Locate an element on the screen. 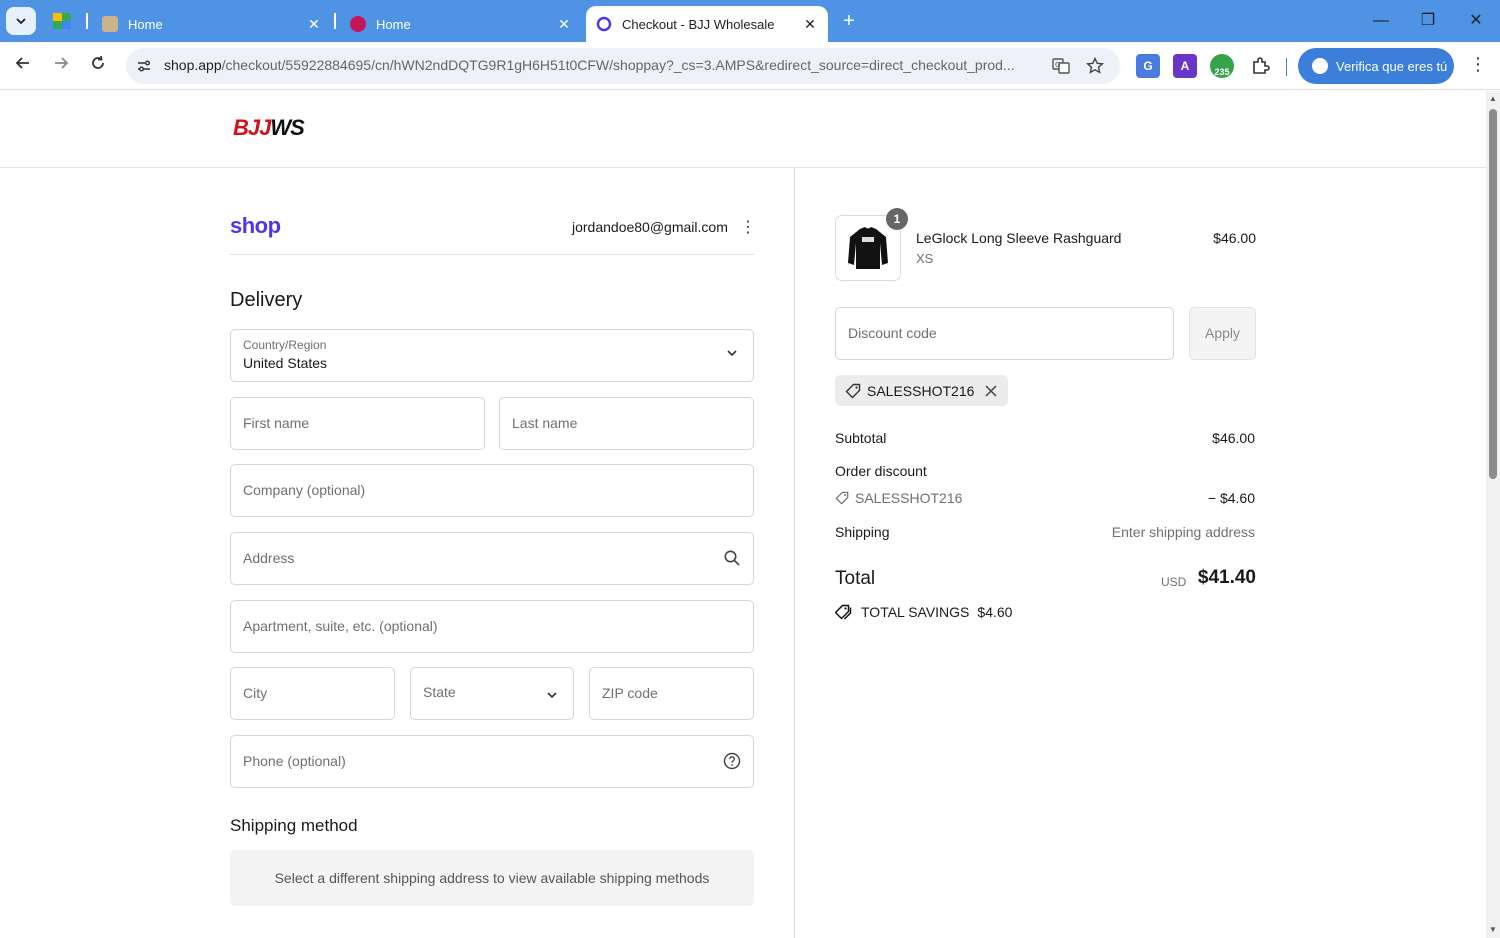 The width and height of the screenshot is (1500, 938). extension-badge: 235 is located at coordinates (1222, 72).